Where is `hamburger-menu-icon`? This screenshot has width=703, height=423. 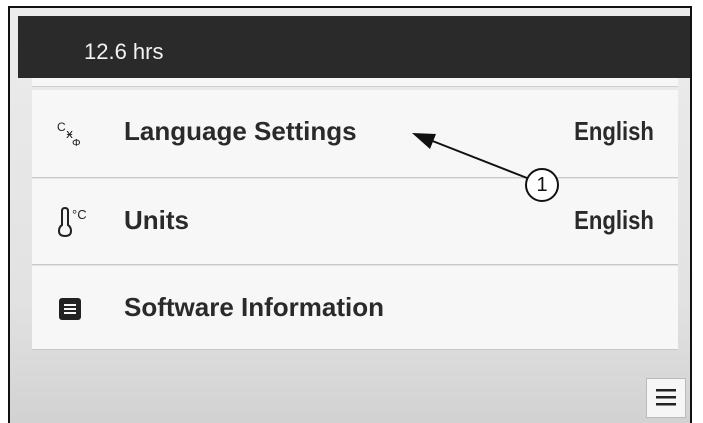
hamburger-menu-icon is located at coordinates (666, 397).